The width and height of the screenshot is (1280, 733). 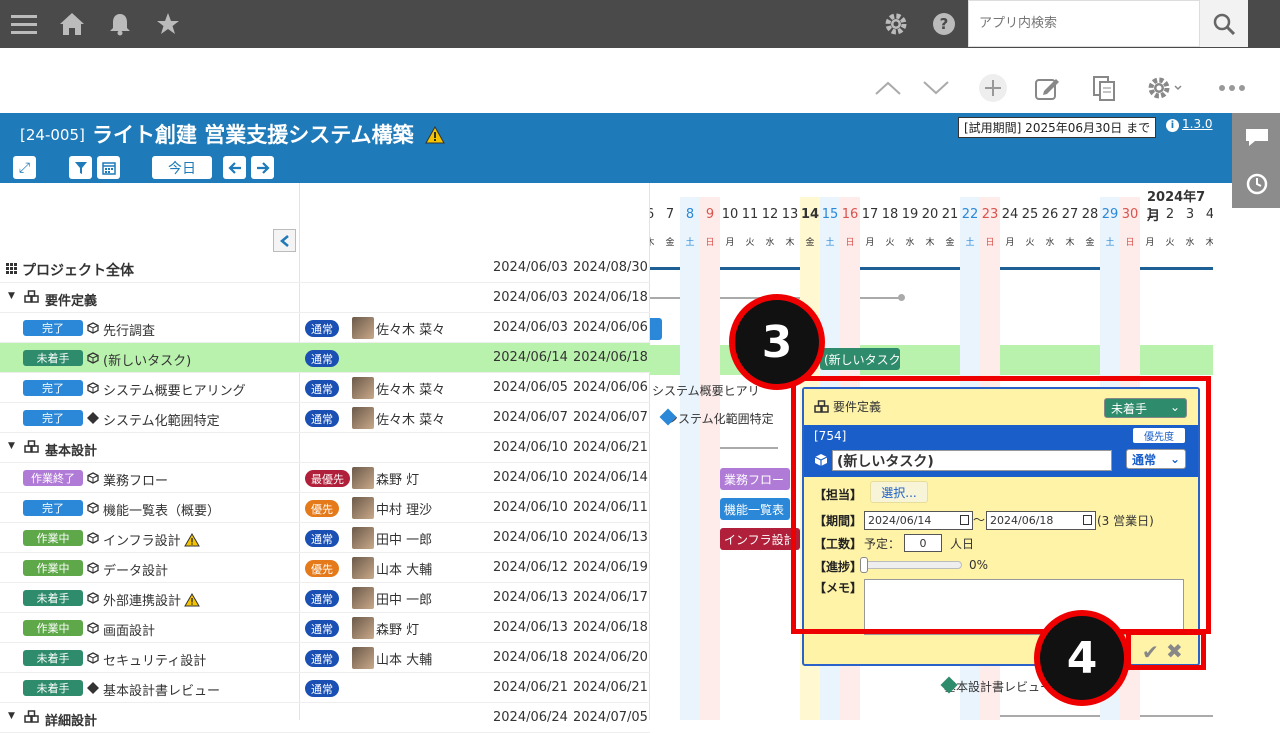 What do you see at coordinates (722, 418) in the screenshot?
I see `gantt-bar-scope: システム化範囲特定` at bounding box center [722, 418].